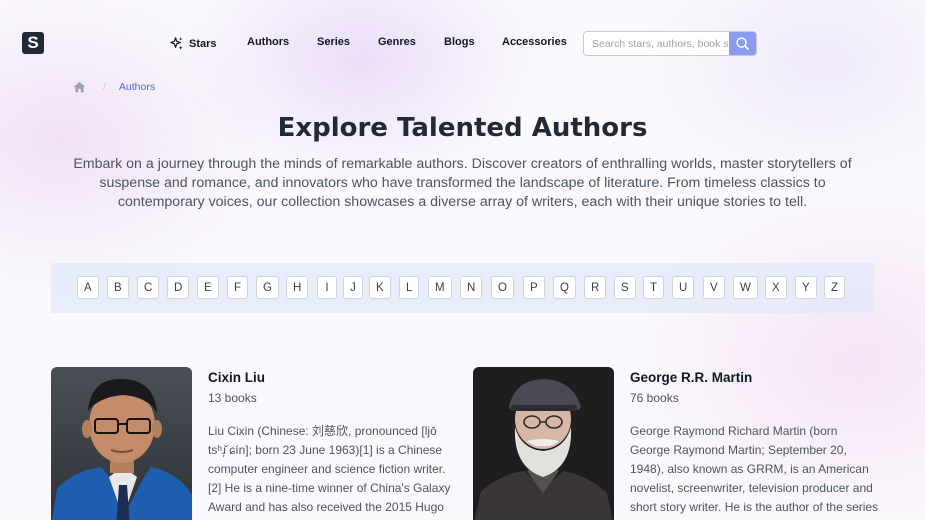 The image size is (925, 520). What do you see at coordinates (654, 398) in the screenshot?
I see `author-book-count: 76 books` at bounding box center [654, 398].